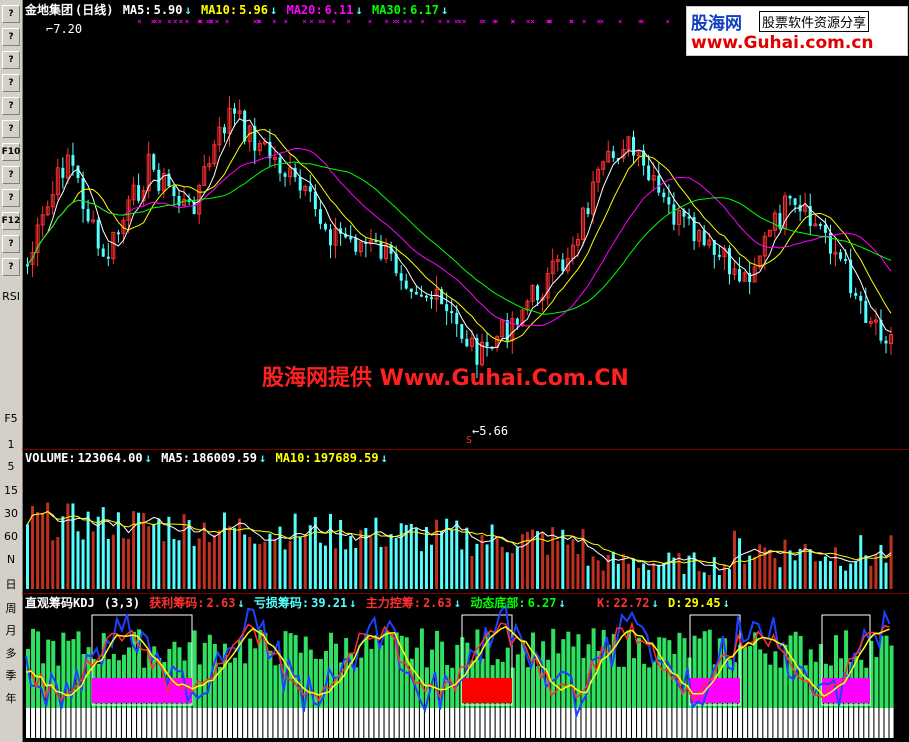  I want to click on toolbar-button-2: ?, so click(11, 60).